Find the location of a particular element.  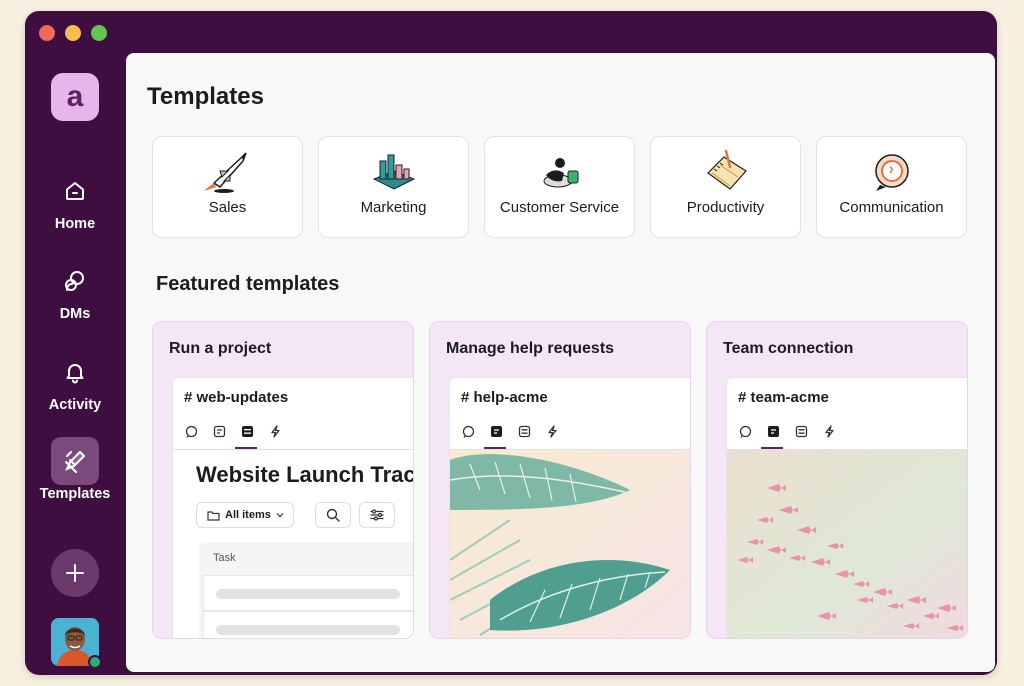

category-card-sales: Sales is located at coordinates (227, 187).